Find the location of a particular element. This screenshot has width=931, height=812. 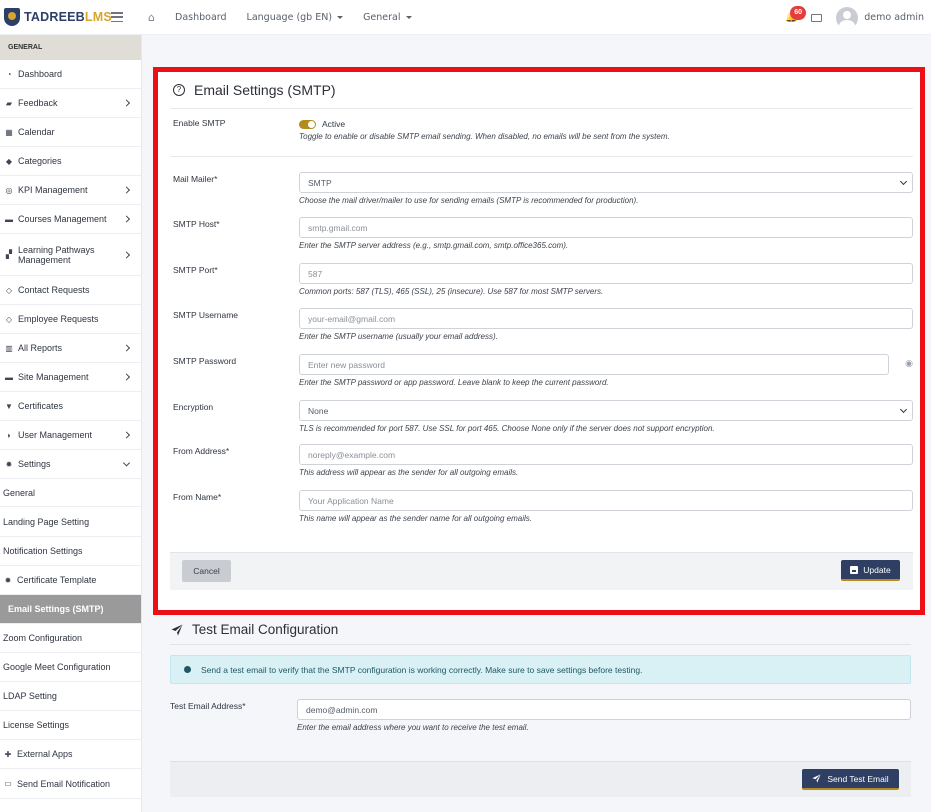

logo-shield-icon is located at coordinates (12, 17).